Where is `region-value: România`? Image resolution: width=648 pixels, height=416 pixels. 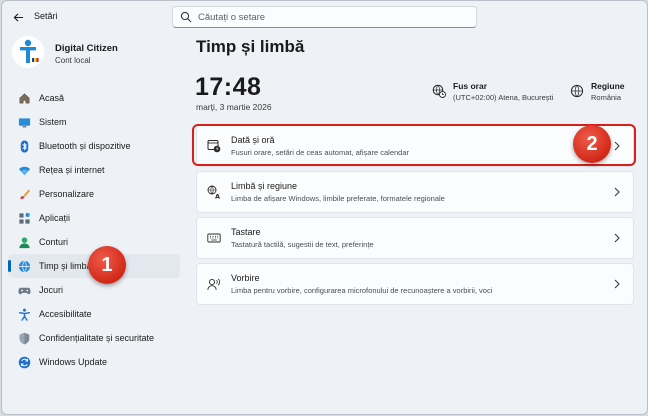
region-value: România is located at coordinates (606, 97).